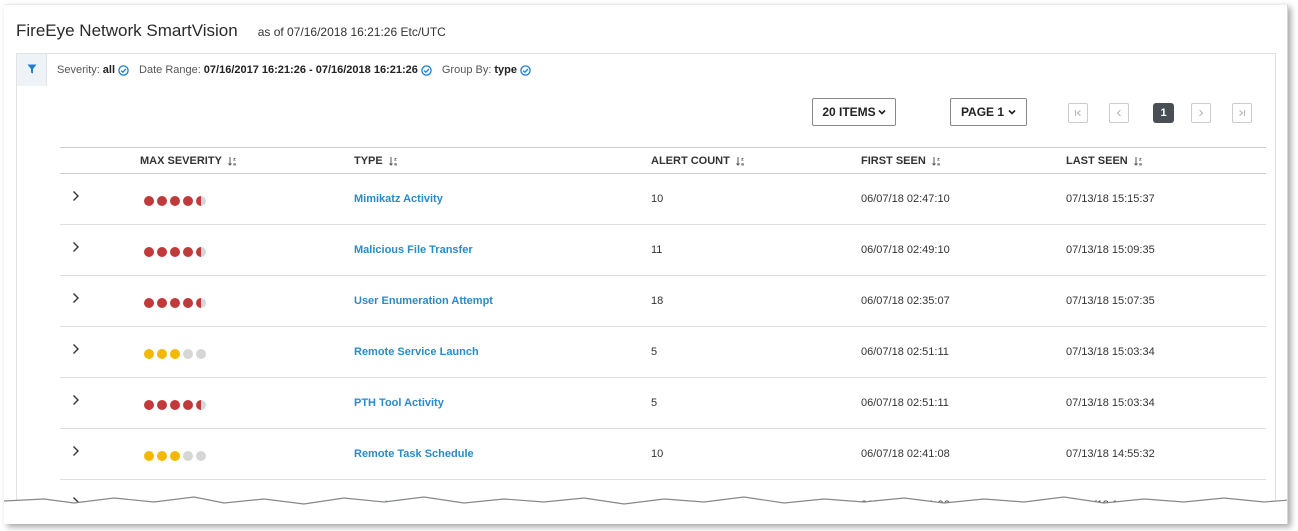 The height and width of the screenshot is (531, 1298). I want to click on column-header-first-seen: FIRST SEEN za, so click(901, 161).